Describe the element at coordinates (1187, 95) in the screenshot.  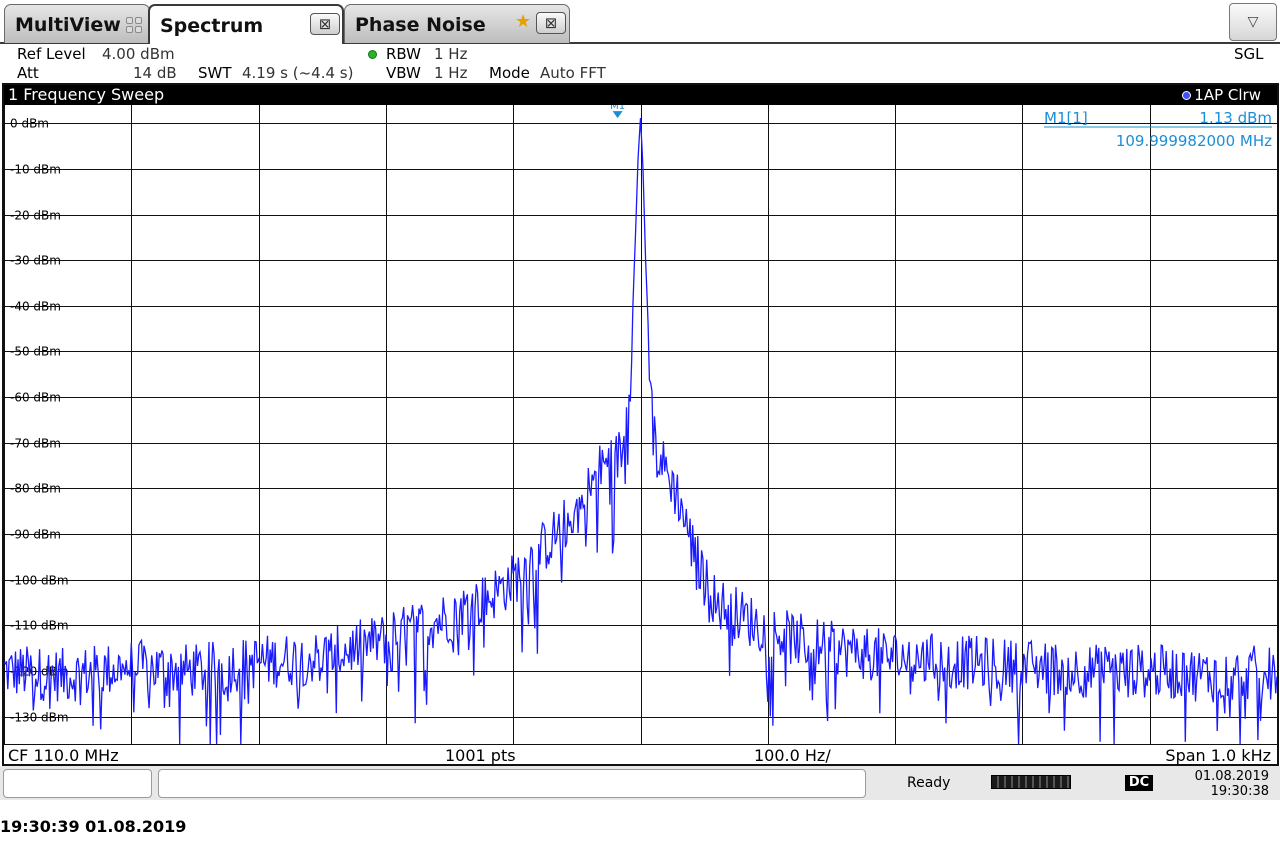
I see `trace-dot-icon` at that location.